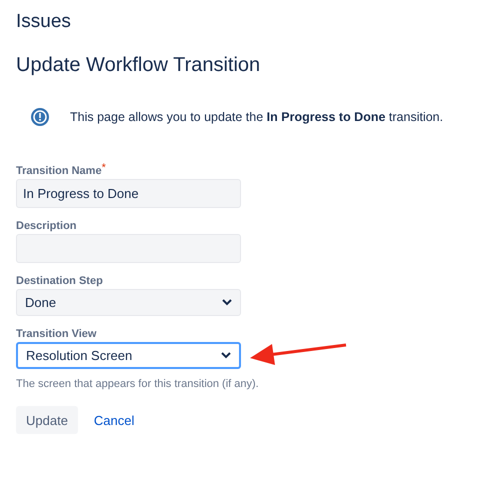  Describe the element at coordinates (56, 334) in the screenshot. I see `field-label: Transition View` at that location.